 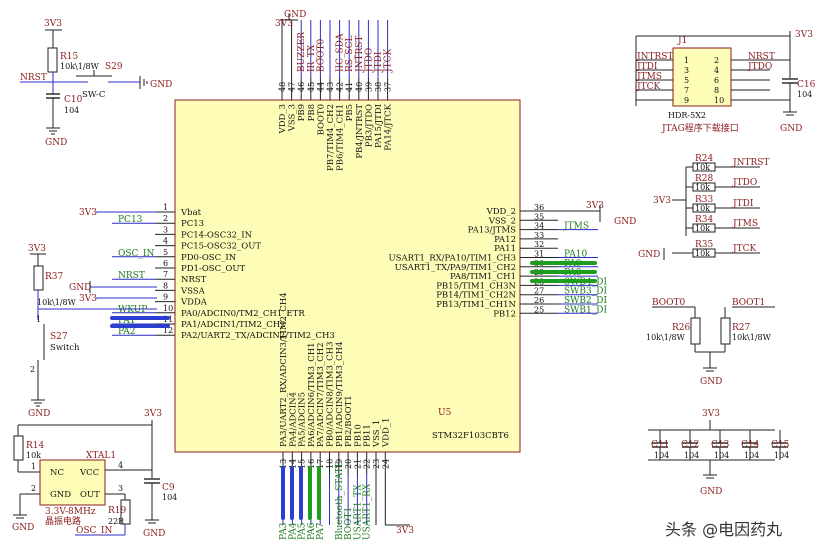 I want to click on xtal-r-val: 10k, so click(x=33, y=455).